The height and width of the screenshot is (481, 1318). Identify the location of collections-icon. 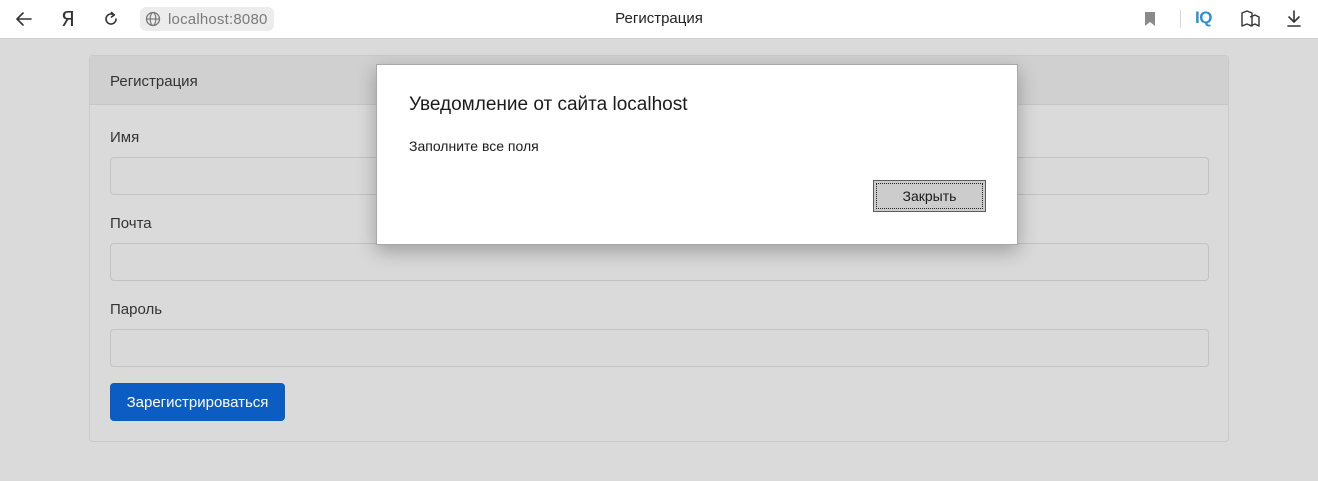
(1250, 19).